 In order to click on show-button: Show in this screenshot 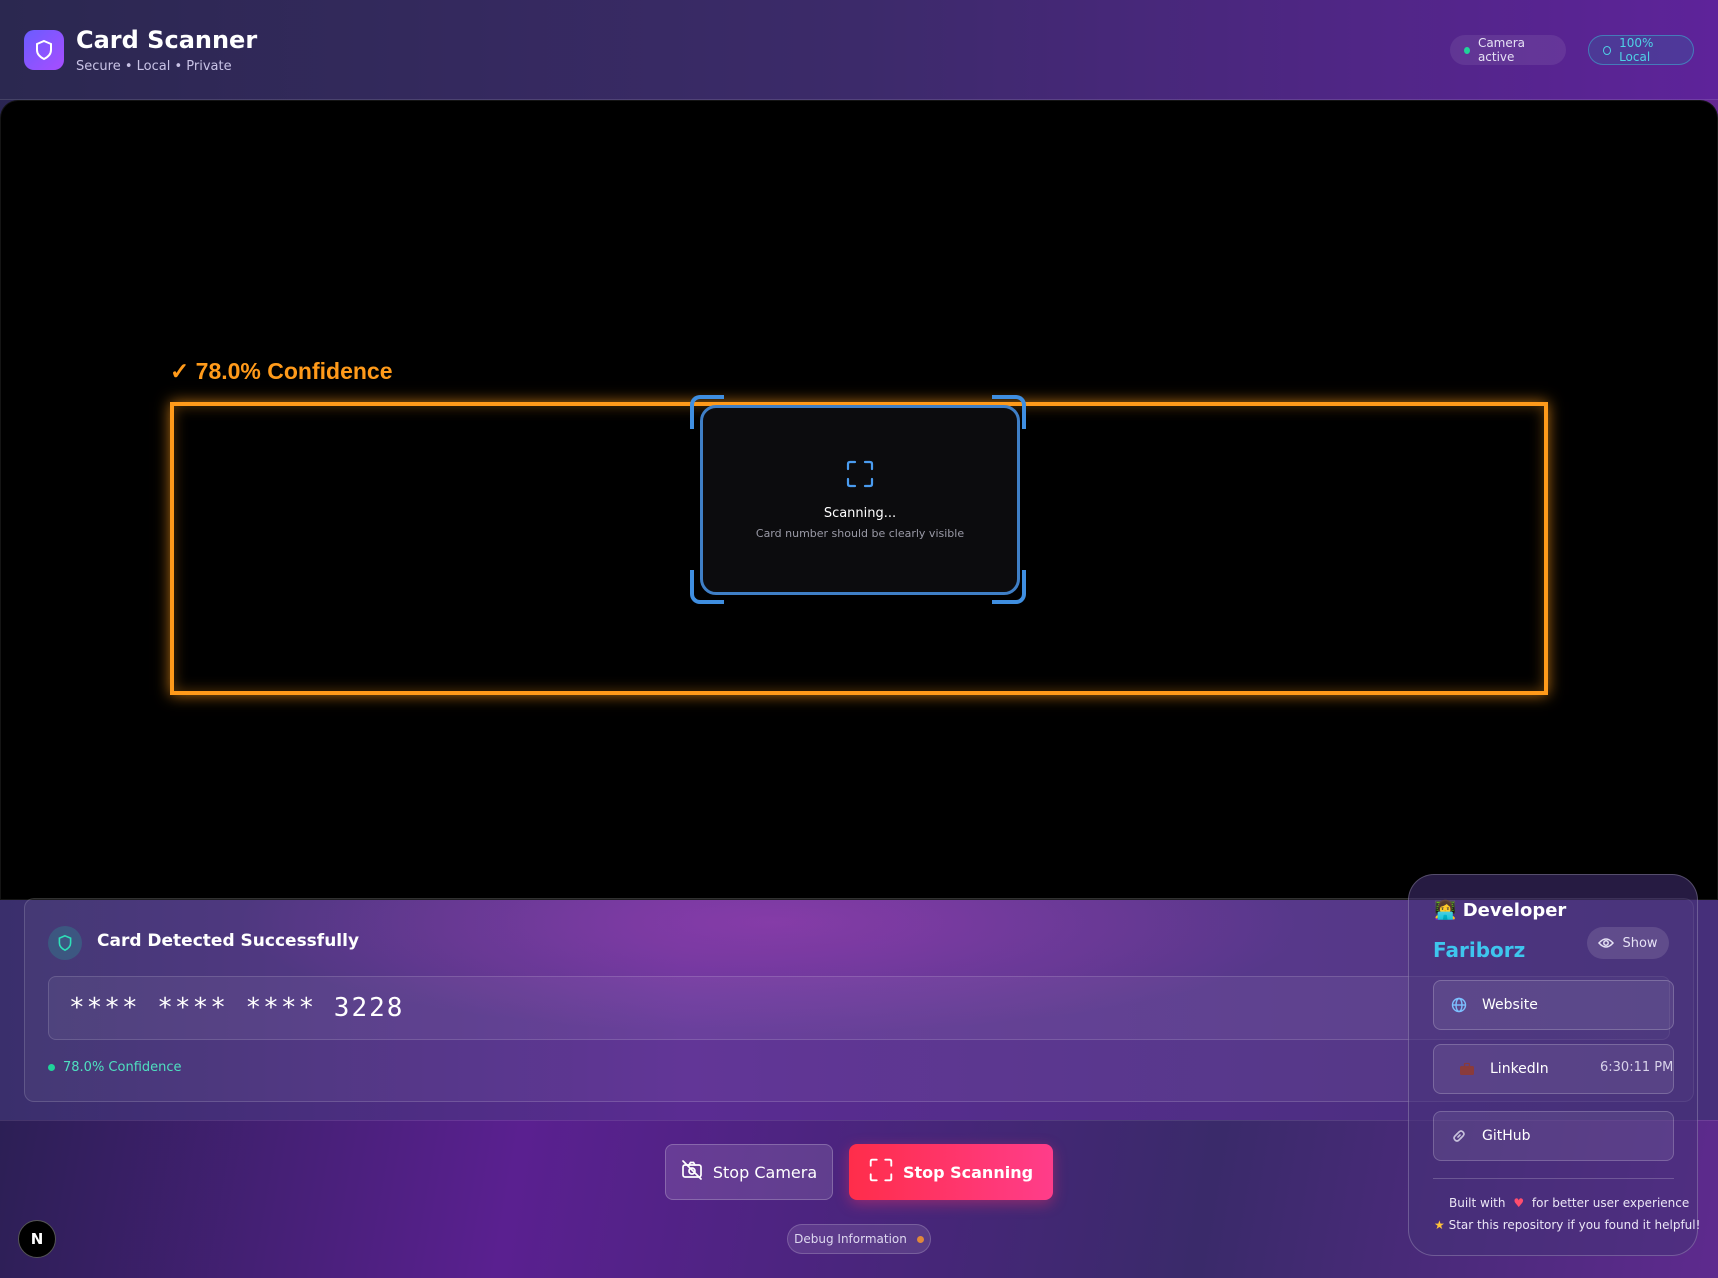, I will do `click(1628, 943)`.